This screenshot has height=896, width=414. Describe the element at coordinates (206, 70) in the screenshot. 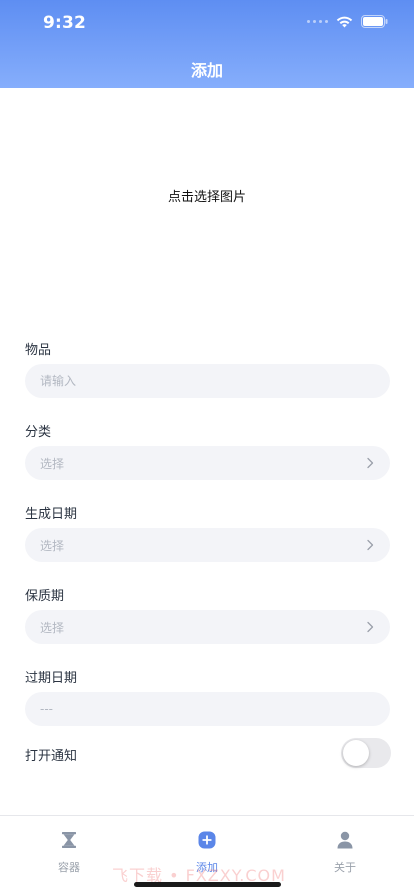

I see `page-title: 添加` at that location.